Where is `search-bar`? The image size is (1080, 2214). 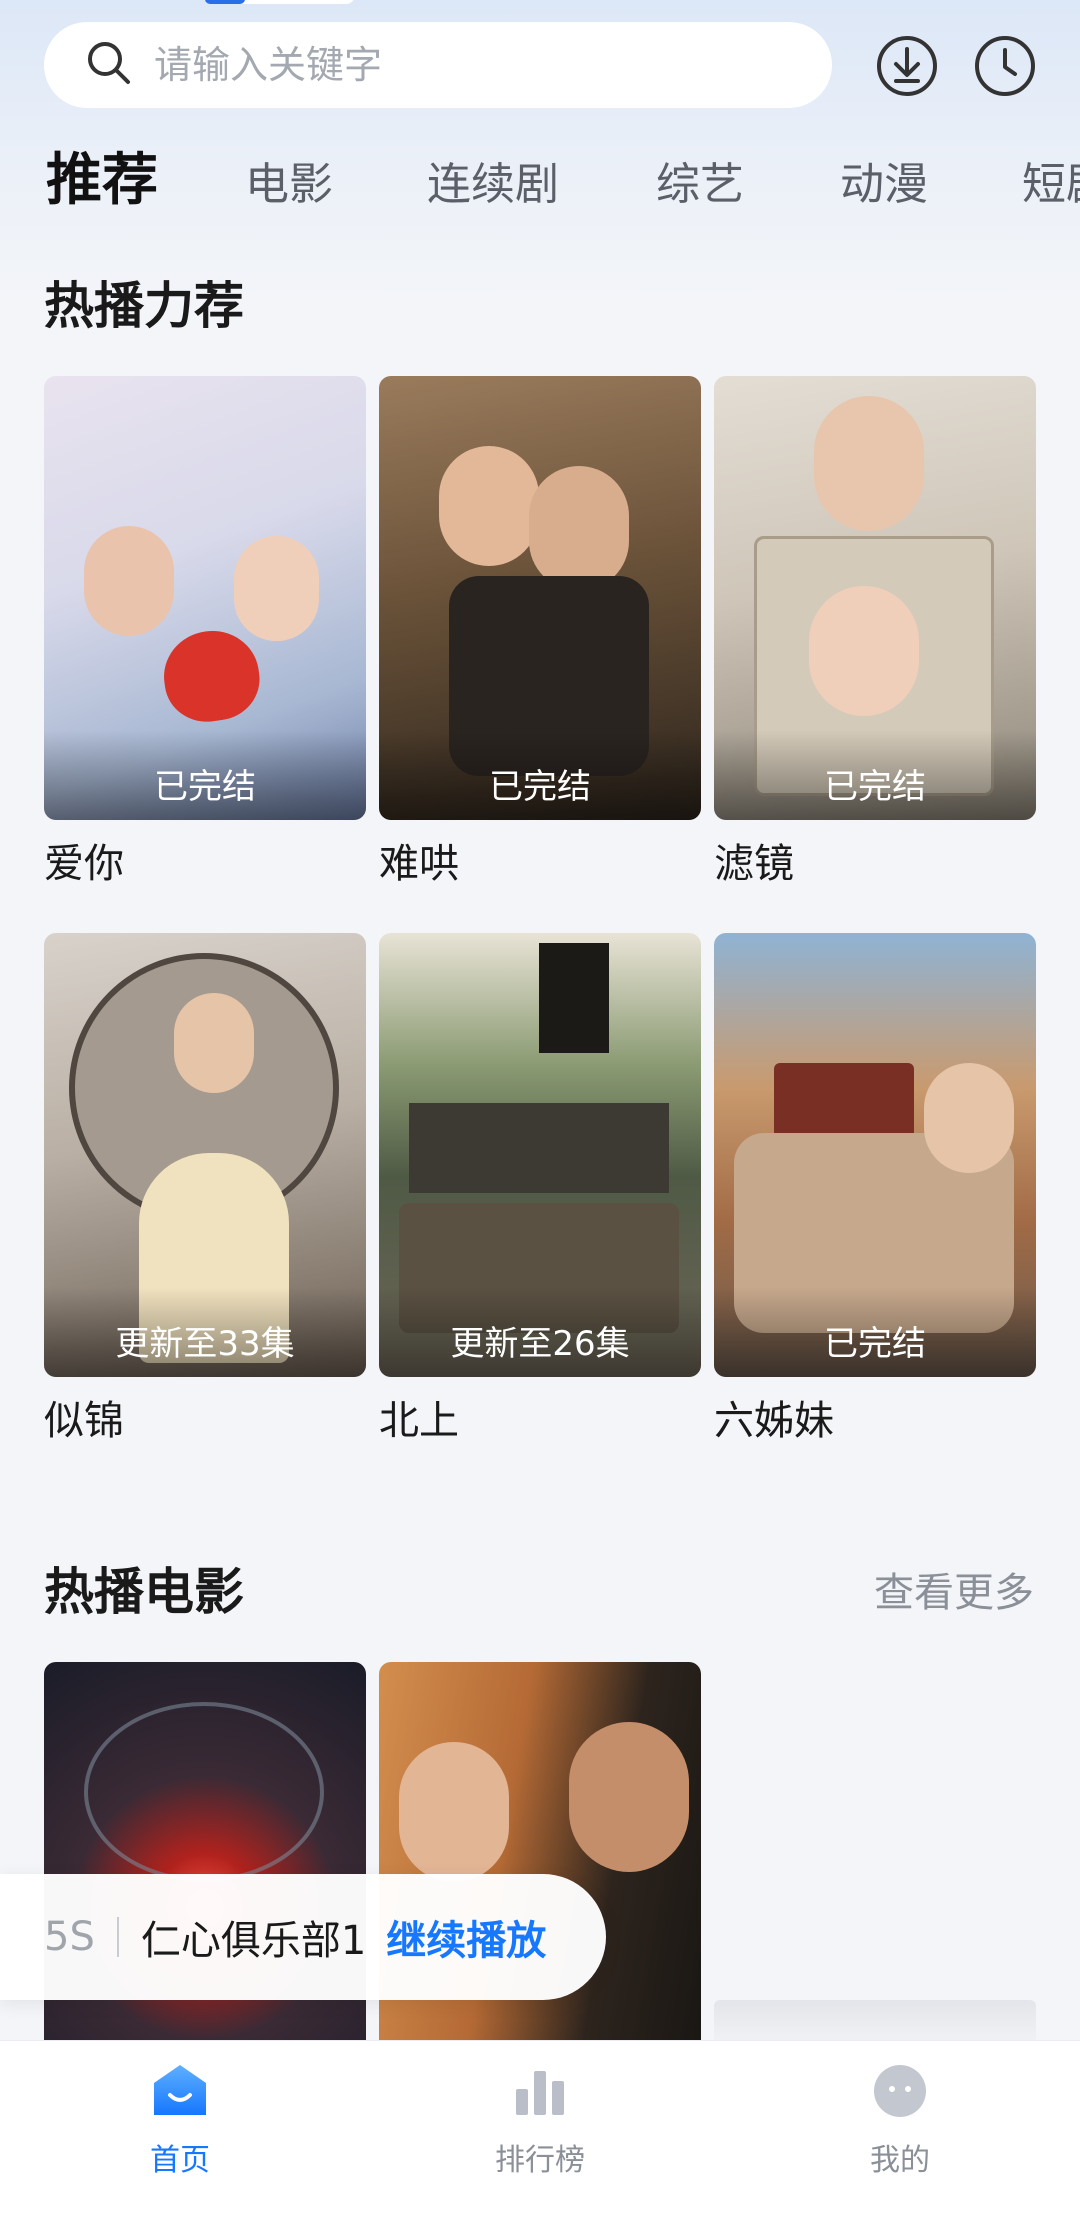 search-bar is located at coordinates (438, 65).